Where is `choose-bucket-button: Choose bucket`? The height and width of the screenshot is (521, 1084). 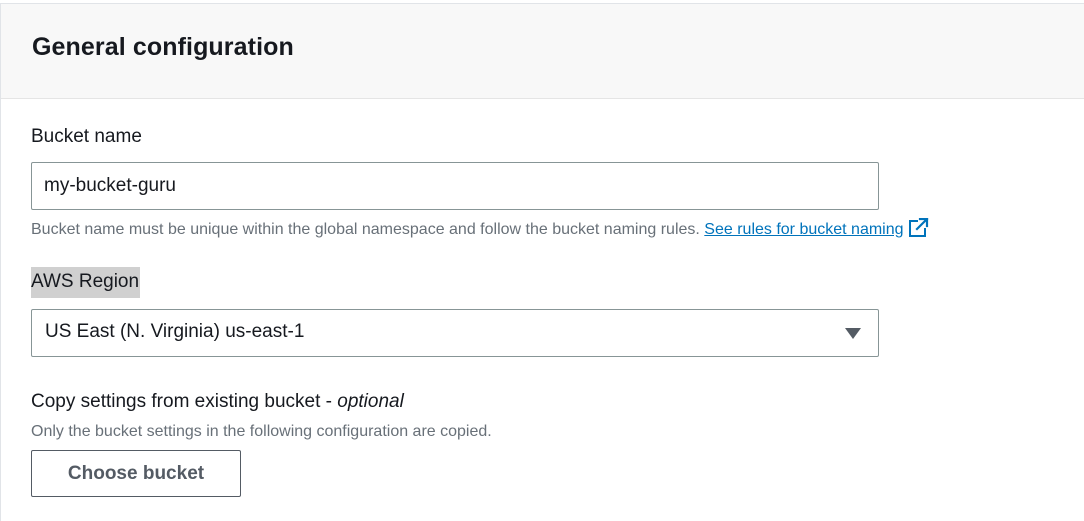 choose-bucket-button: Choose bucket is located at coordinates (136, 473).